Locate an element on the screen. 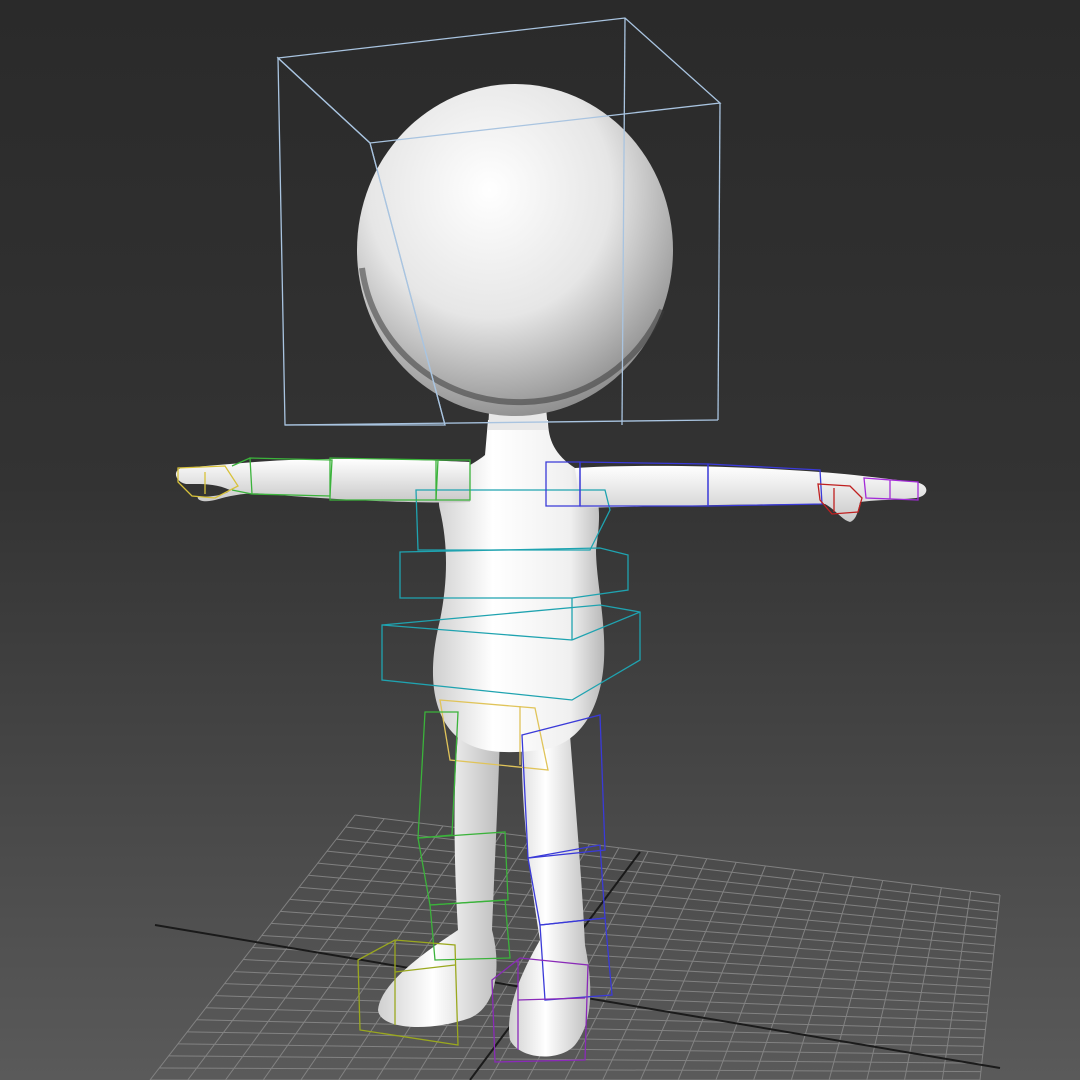  left-leg-mesh is located at coordinates (439, 881).